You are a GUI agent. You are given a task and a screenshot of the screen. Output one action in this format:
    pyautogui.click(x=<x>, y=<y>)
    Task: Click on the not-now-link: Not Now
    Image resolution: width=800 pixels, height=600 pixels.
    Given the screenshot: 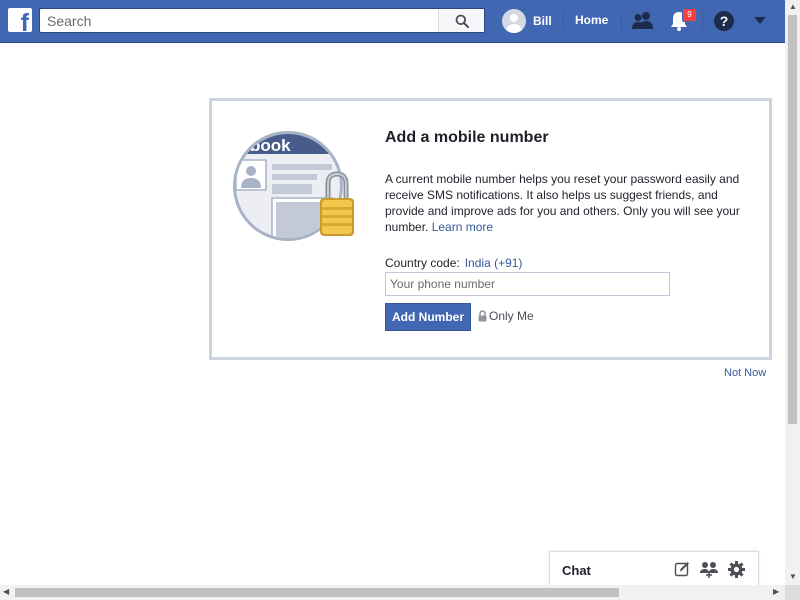 What is the action you would take?
    pyautogui.click(x=745, y=373)
    